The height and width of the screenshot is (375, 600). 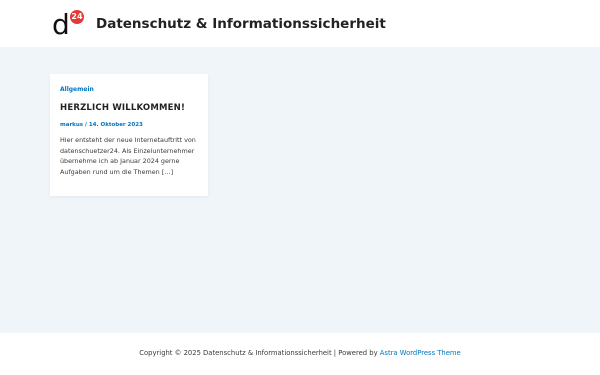 What do you see at coordinates (420, 353) in the screenshot?
I see `footer-theme-link: Astra WordPress Theme` at bounding box center [420, 353].